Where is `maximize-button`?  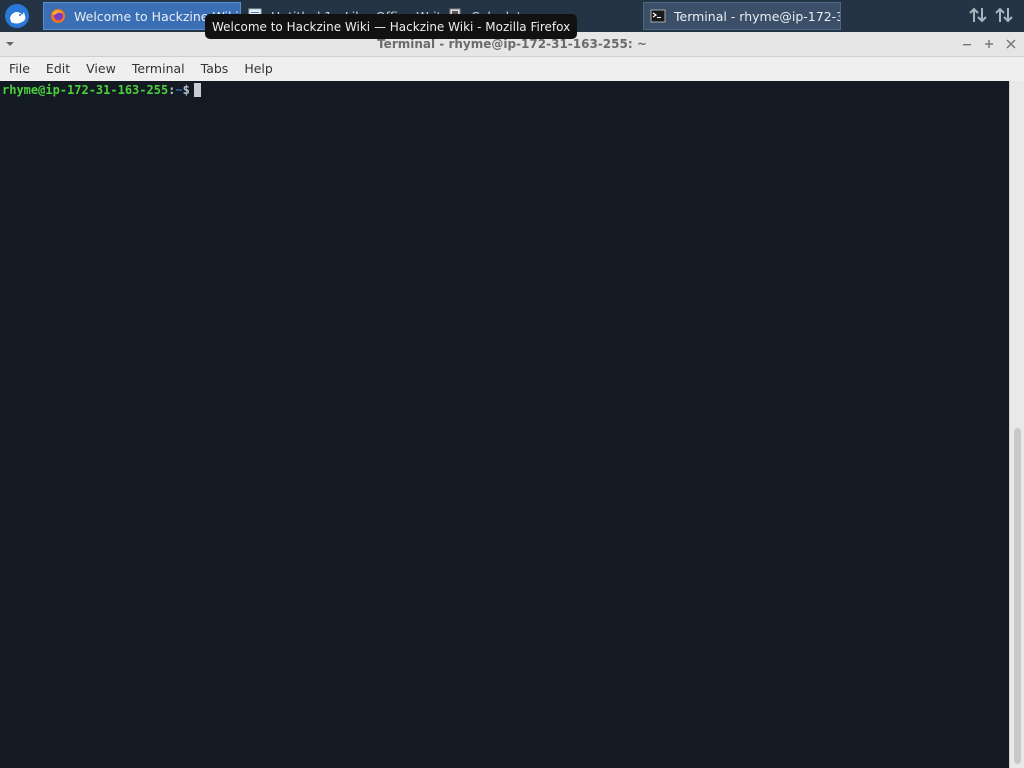 maximize-button is located at coordinates (989, 44).